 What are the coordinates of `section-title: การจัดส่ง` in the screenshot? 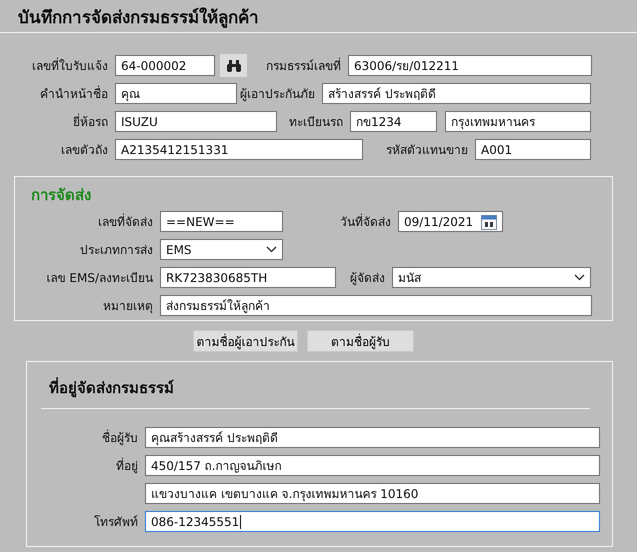 It's located at (61, 195).